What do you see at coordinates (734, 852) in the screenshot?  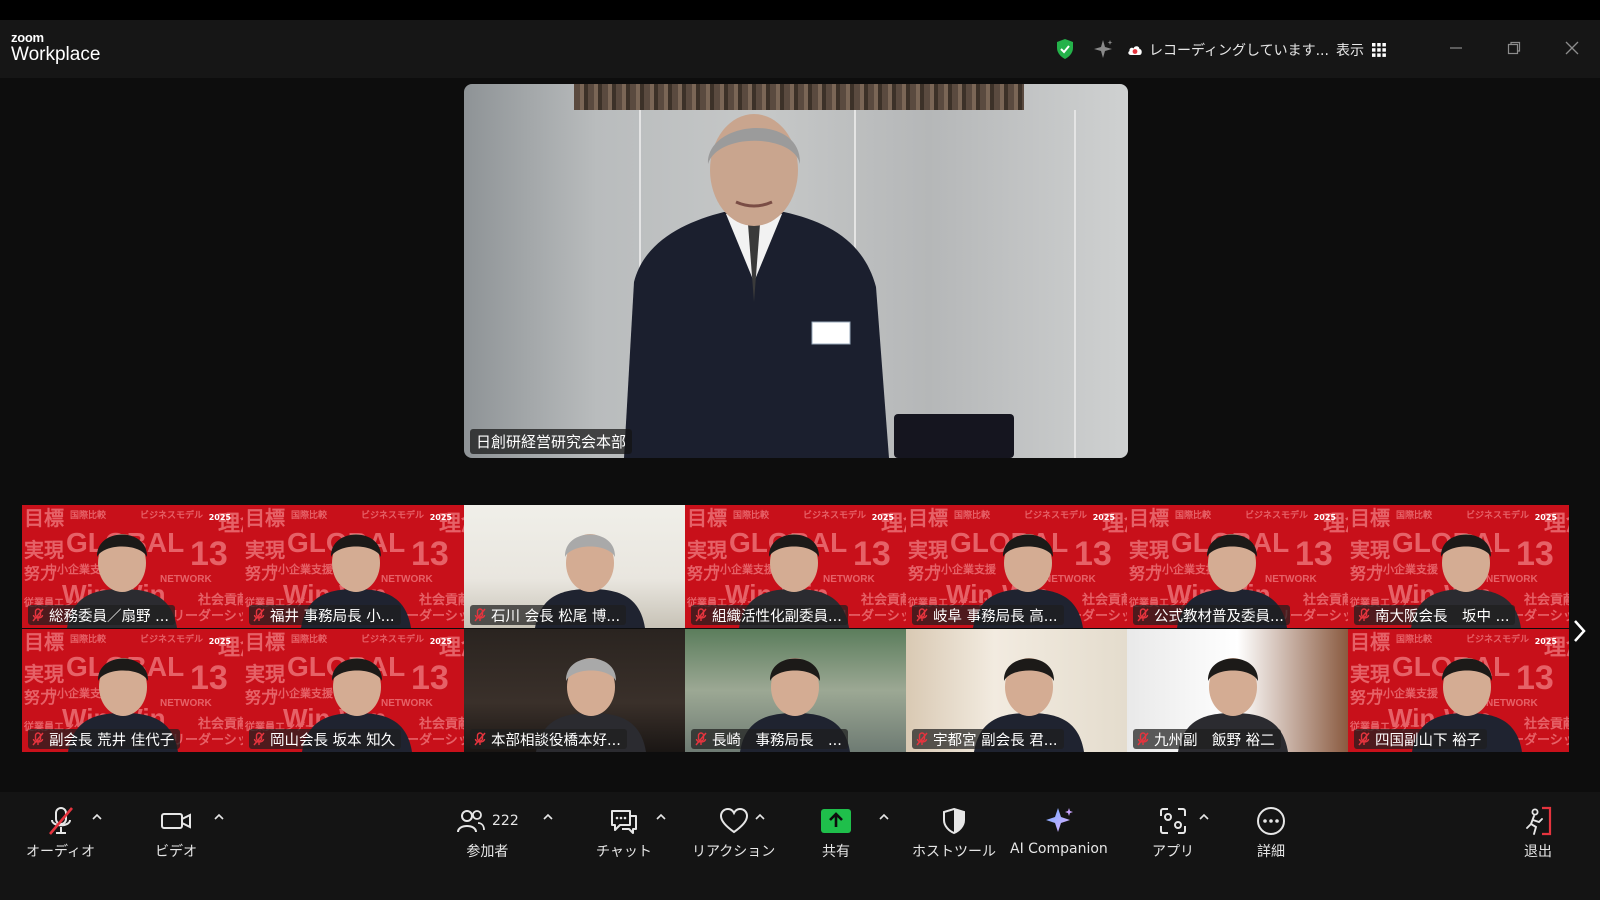 I see `reactions-label: リアクション` at bounding box center [734, 852].